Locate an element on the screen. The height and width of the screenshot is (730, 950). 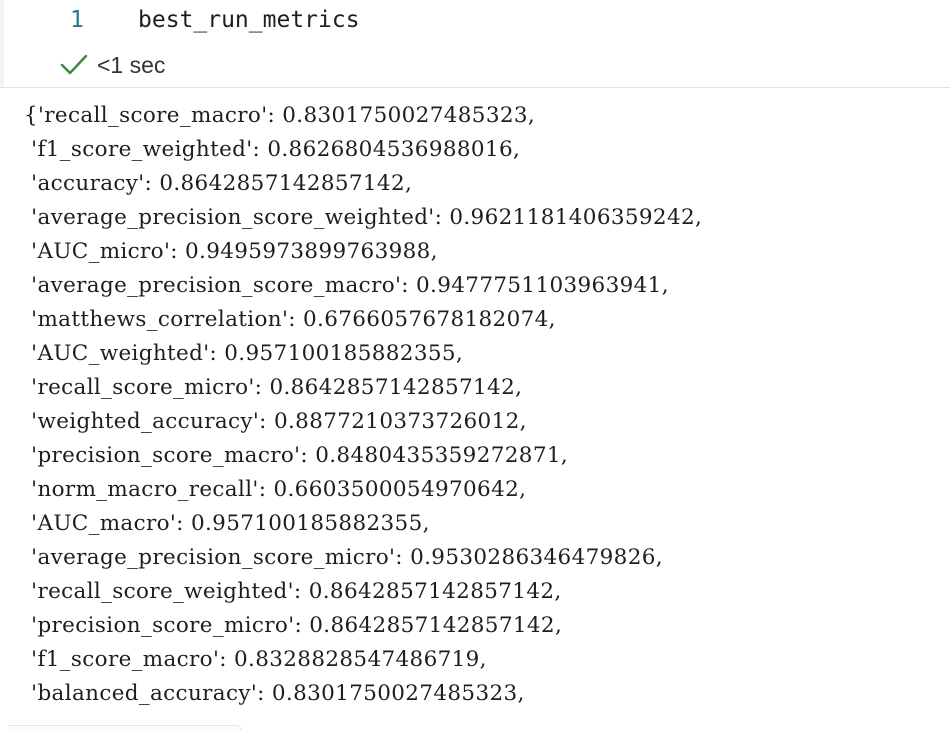
output-line: 'norm_macro_recall': 0.6603500054970642, is located at coordinates (275, 489).